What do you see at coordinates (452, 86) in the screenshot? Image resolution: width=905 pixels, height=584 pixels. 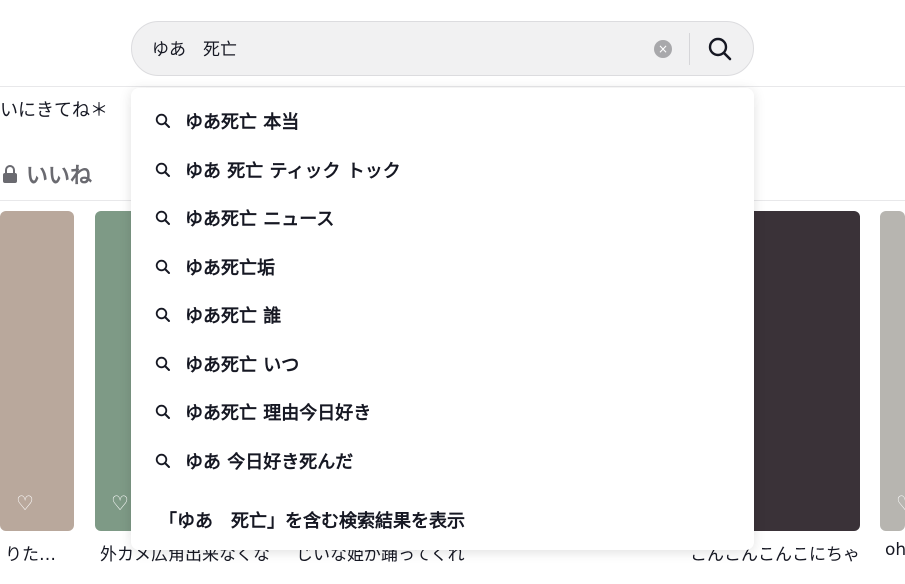 I see `header-divider` at bounding box center [452, 86].